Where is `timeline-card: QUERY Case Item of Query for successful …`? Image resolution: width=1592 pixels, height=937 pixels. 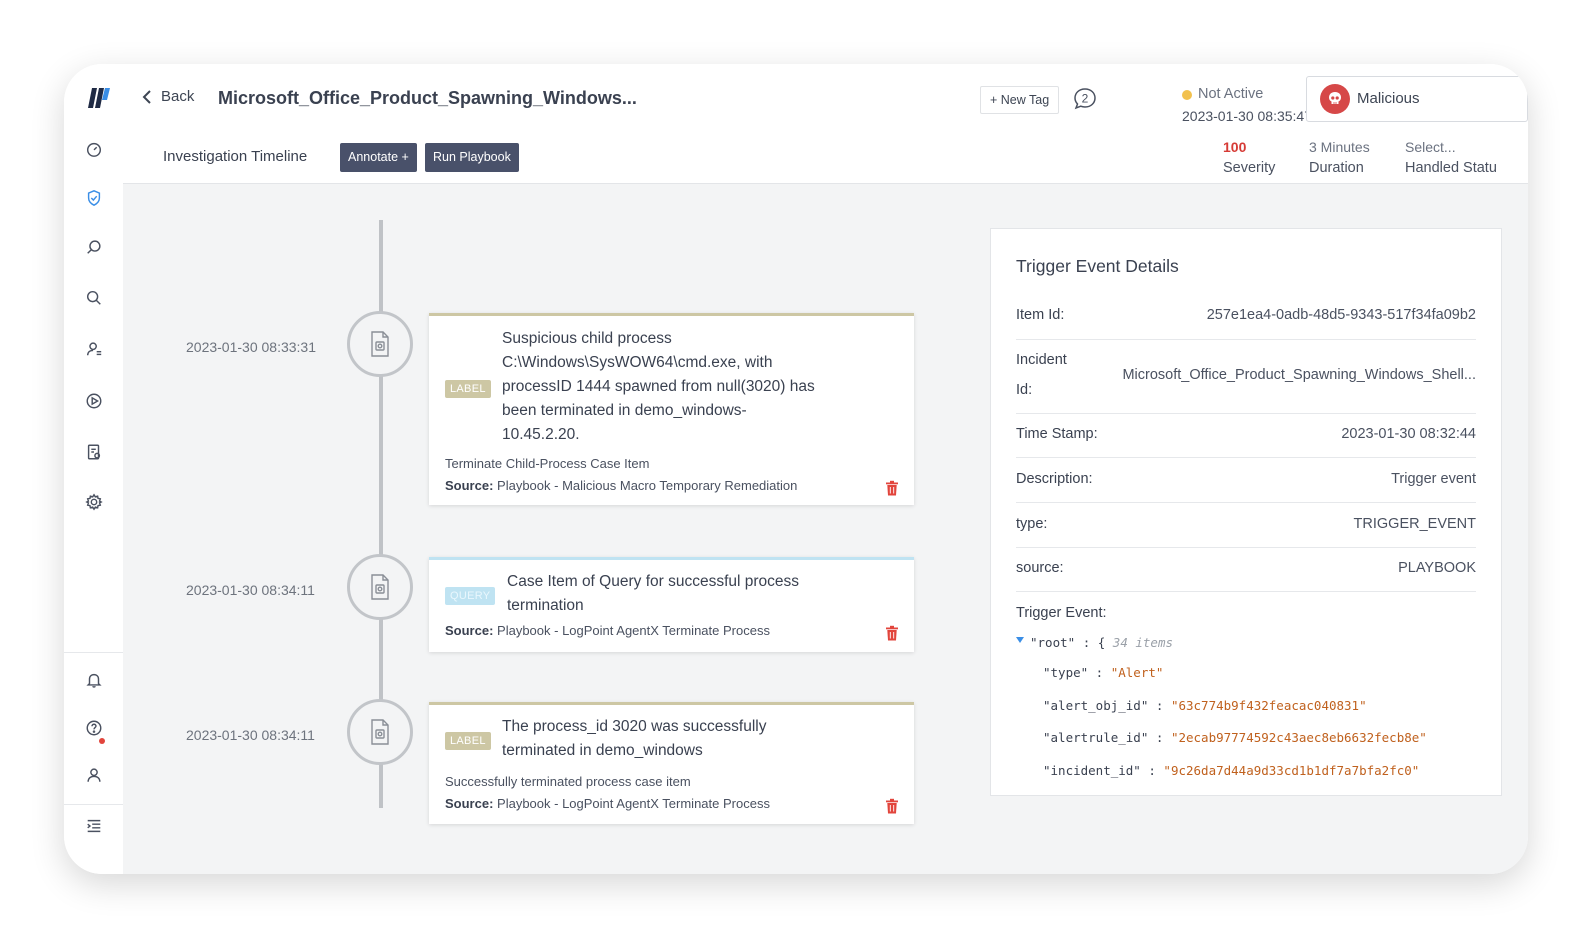 timeline-card: QUERY Case Item of Query for successful … is located at coordinates (671, 604).